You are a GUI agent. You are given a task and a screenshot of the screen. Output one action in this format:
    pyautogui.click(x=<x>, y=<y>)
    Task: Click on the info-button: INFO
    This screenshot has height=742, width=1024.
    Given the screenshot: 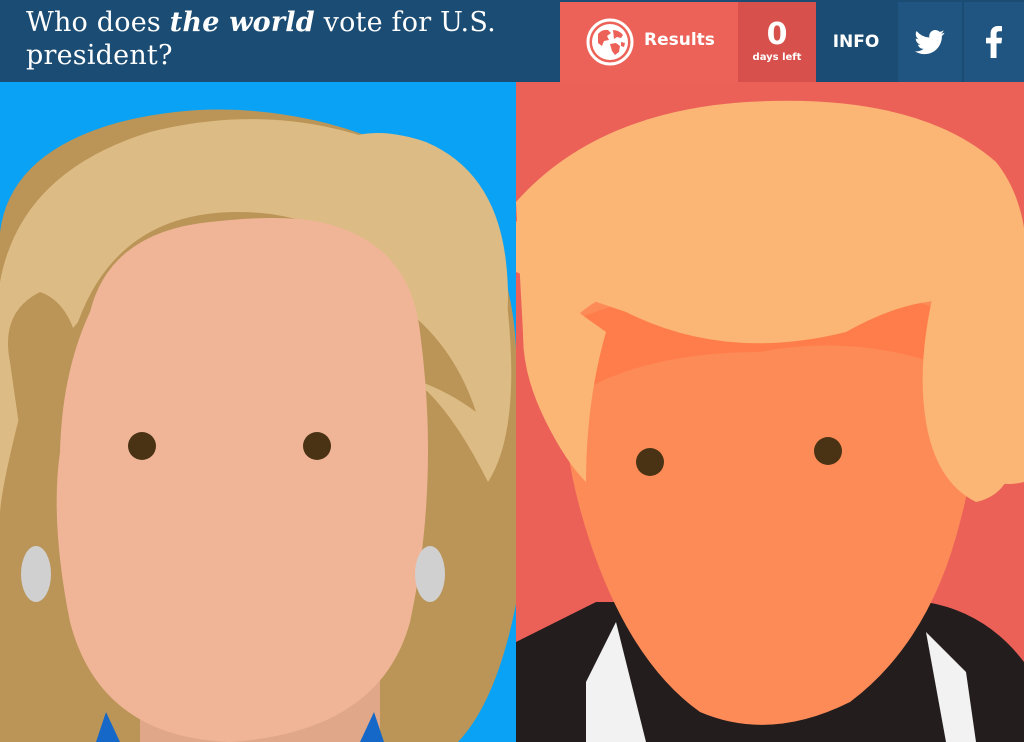 What is the action you would take?
    pyautogui.click(x=856, y=42)
    